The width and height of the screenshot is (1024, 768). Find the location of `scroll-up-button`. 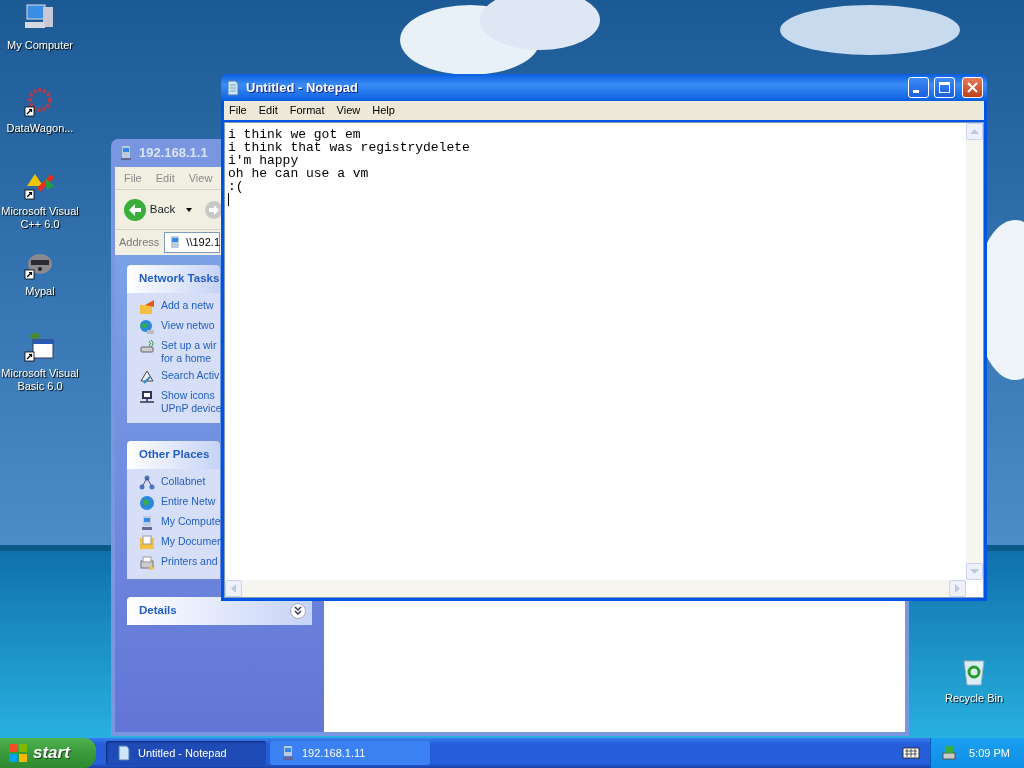

scroll-up-button is located at coordinates (974, 131).